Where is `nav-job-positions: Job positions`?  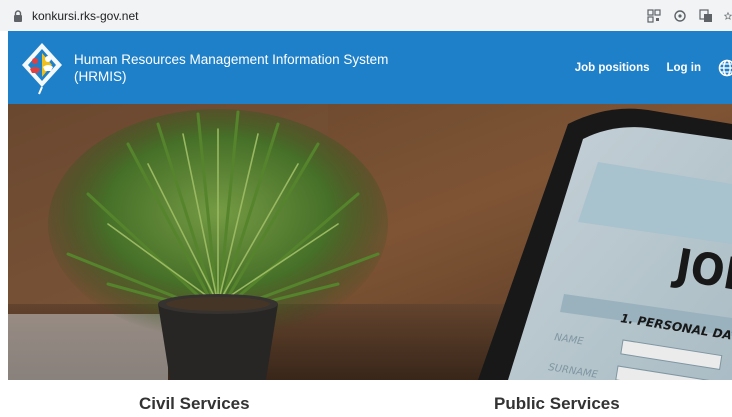
nav-job-positions: Job positions is located at coordinates (612, 68).